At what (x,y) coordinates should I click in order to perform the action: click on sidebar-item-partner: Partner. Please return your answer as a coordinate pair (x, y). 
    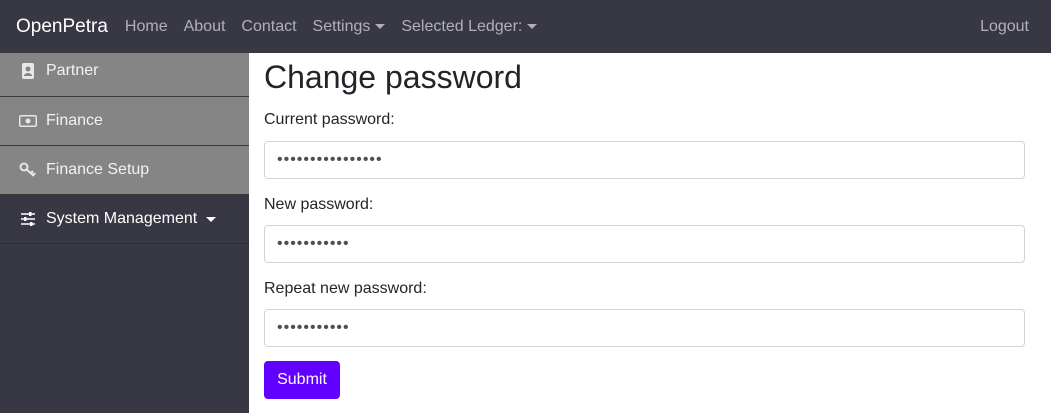
    Looking at the image, I should click on (124, 75).